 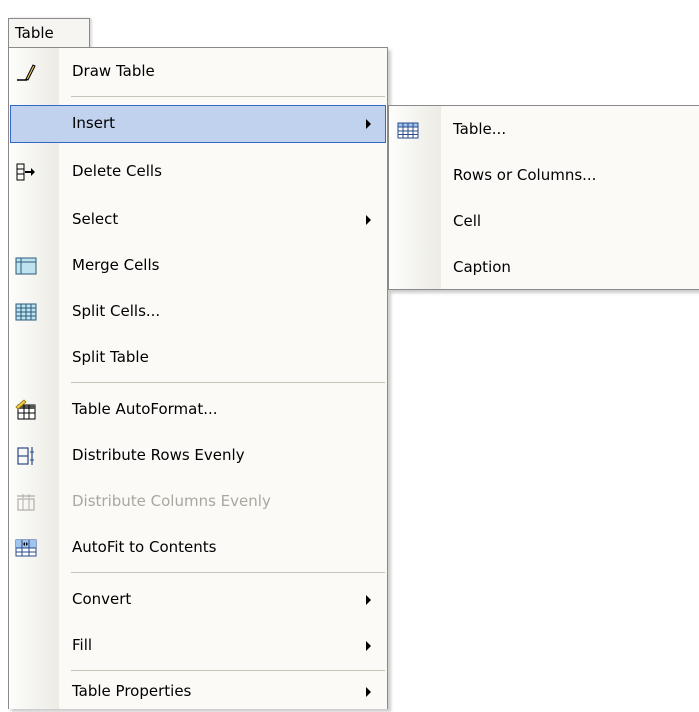 What do you see at coordinates (198, 72) in the screenshot?
I see `menu-item-draw-table: Draw Table` at bounding box center [198, 72].